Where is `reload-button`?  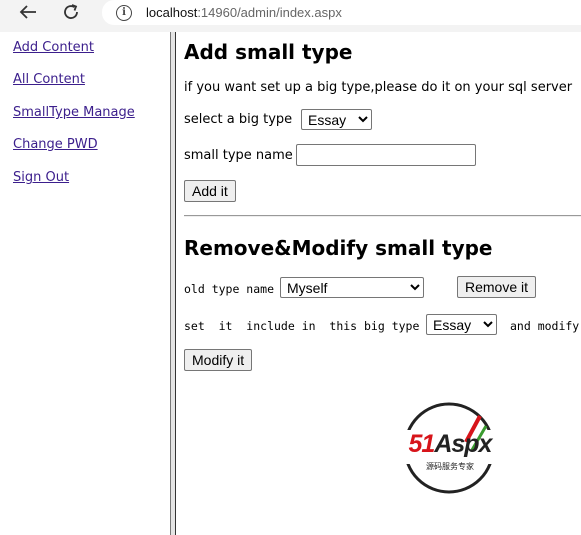
reload-button is located at coordinates (71, 12).